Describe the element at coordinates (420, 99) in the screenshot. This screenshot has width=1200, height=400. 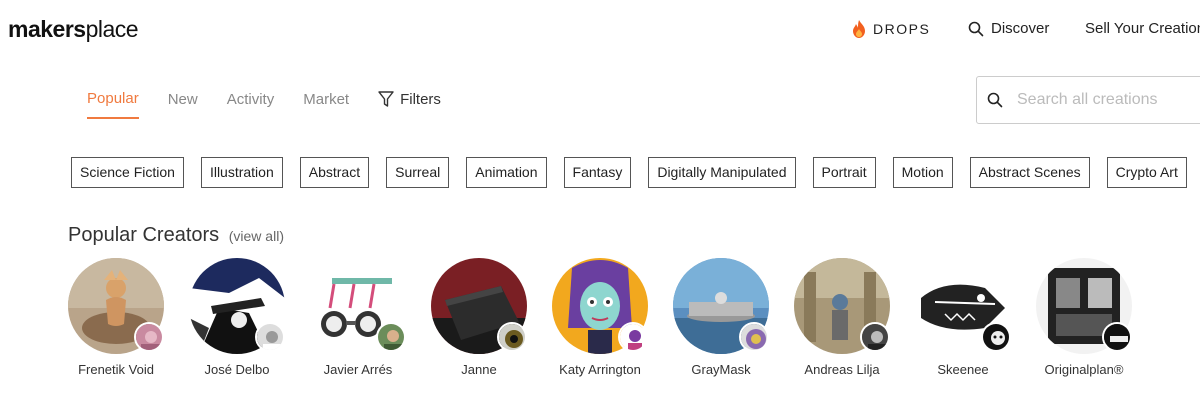
I see `filters-label: Filters` at that location.